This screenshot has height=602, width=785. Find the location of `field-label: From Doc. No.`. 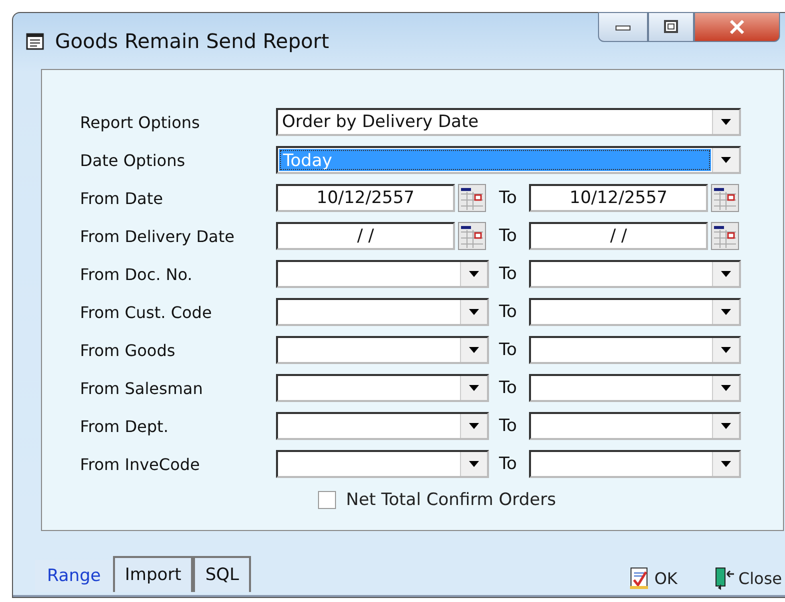

field-label: From Doc. No. is located at coordinates (137, 274).